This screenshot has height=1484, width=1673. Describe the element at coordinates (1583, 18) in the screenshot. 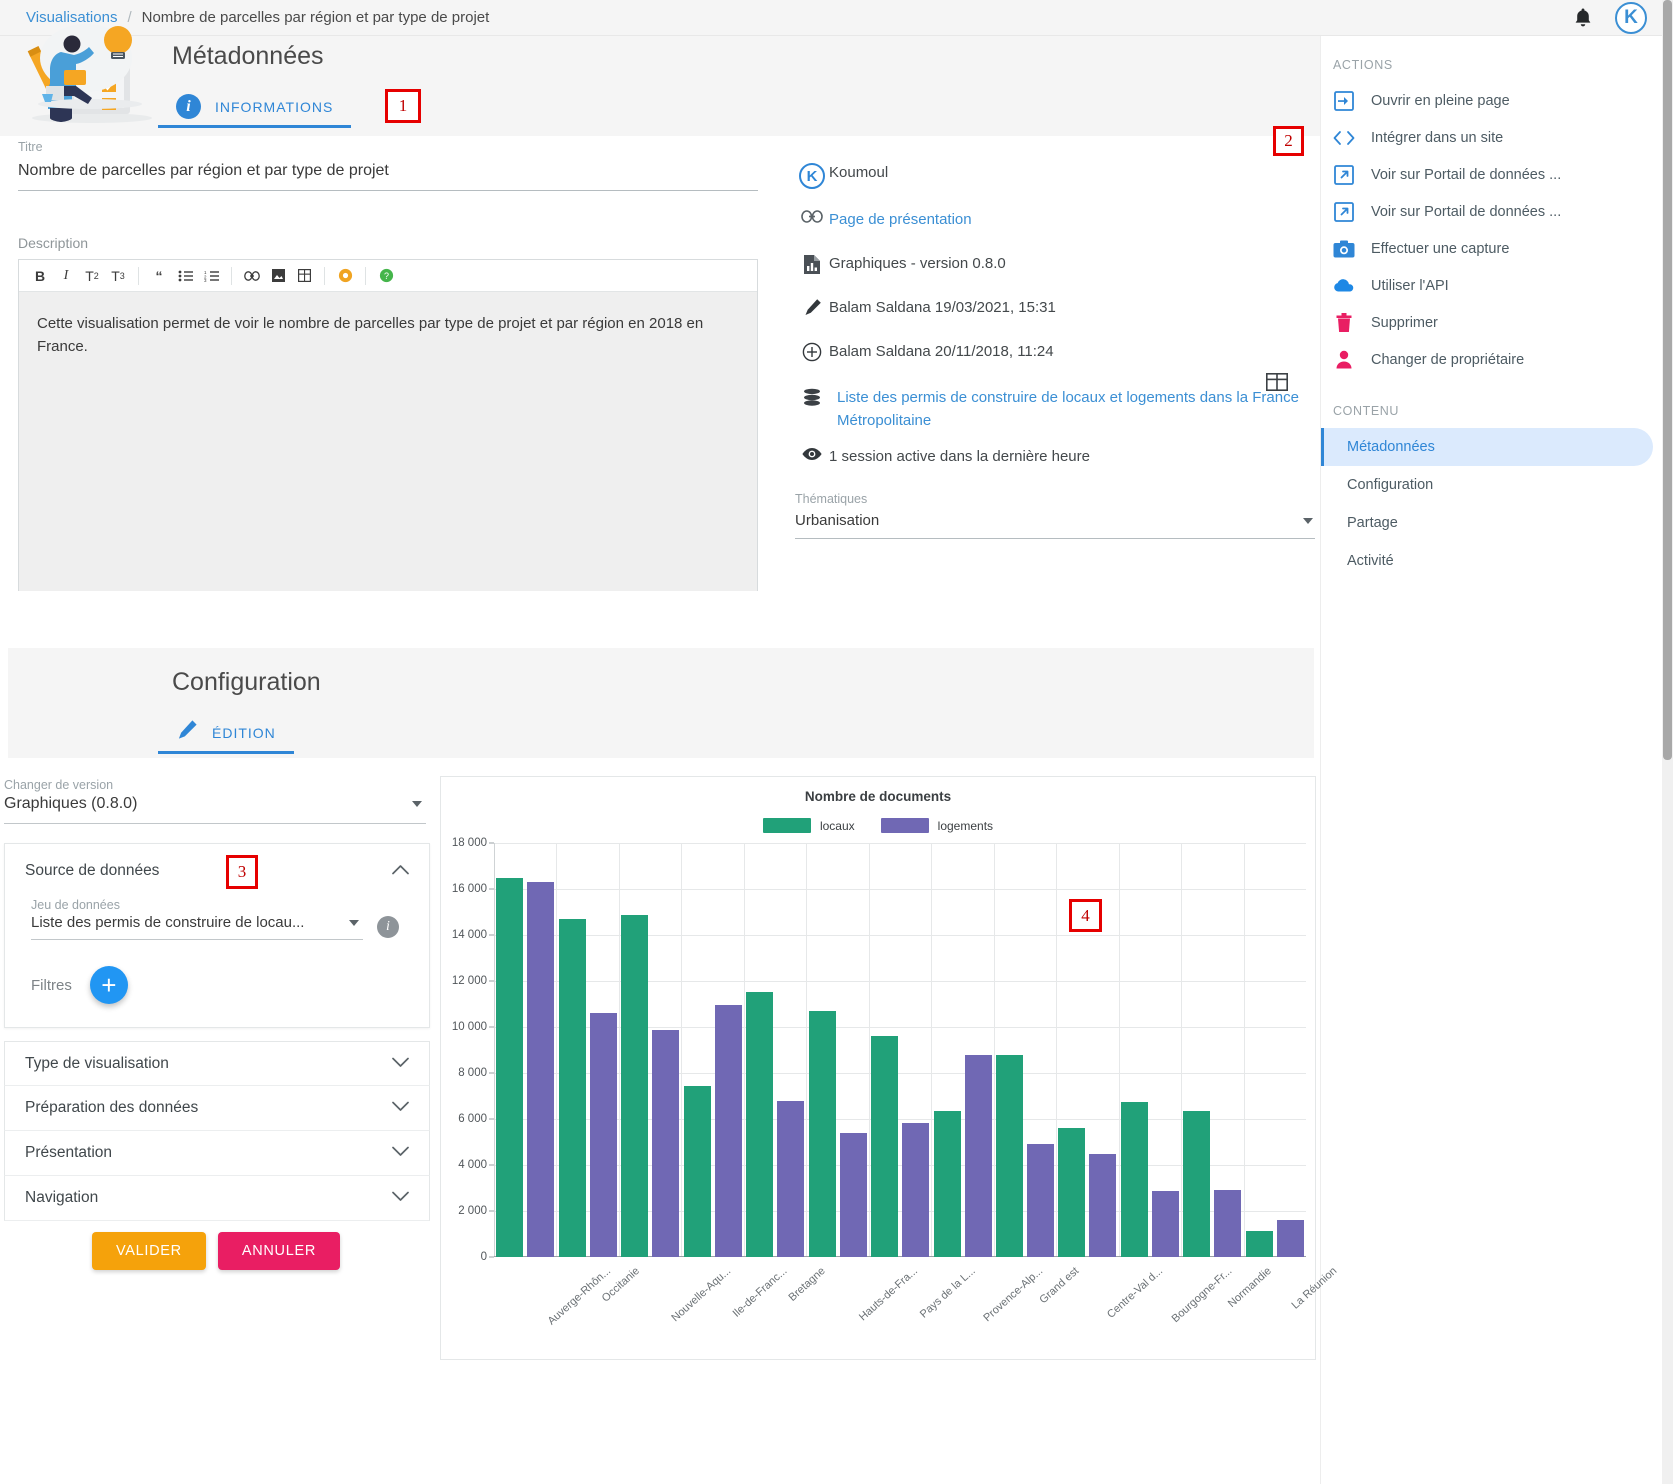

I see `bell-icon` at that location.